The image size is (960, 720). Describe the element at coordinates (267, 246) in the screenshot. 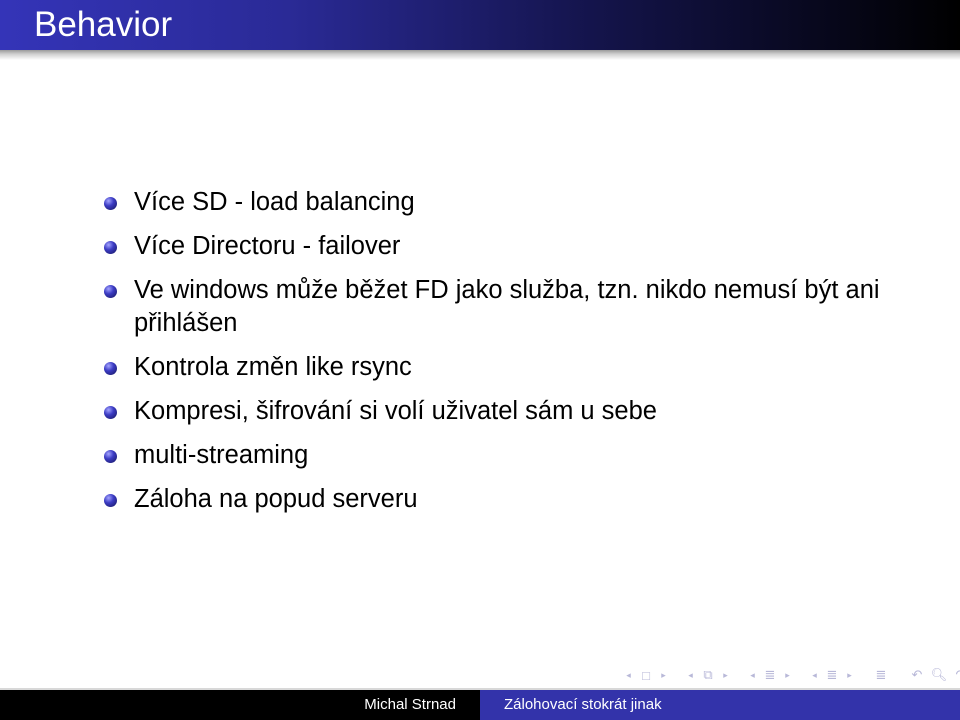

I see `list-item-text: Více Directoru - failover` at that location.